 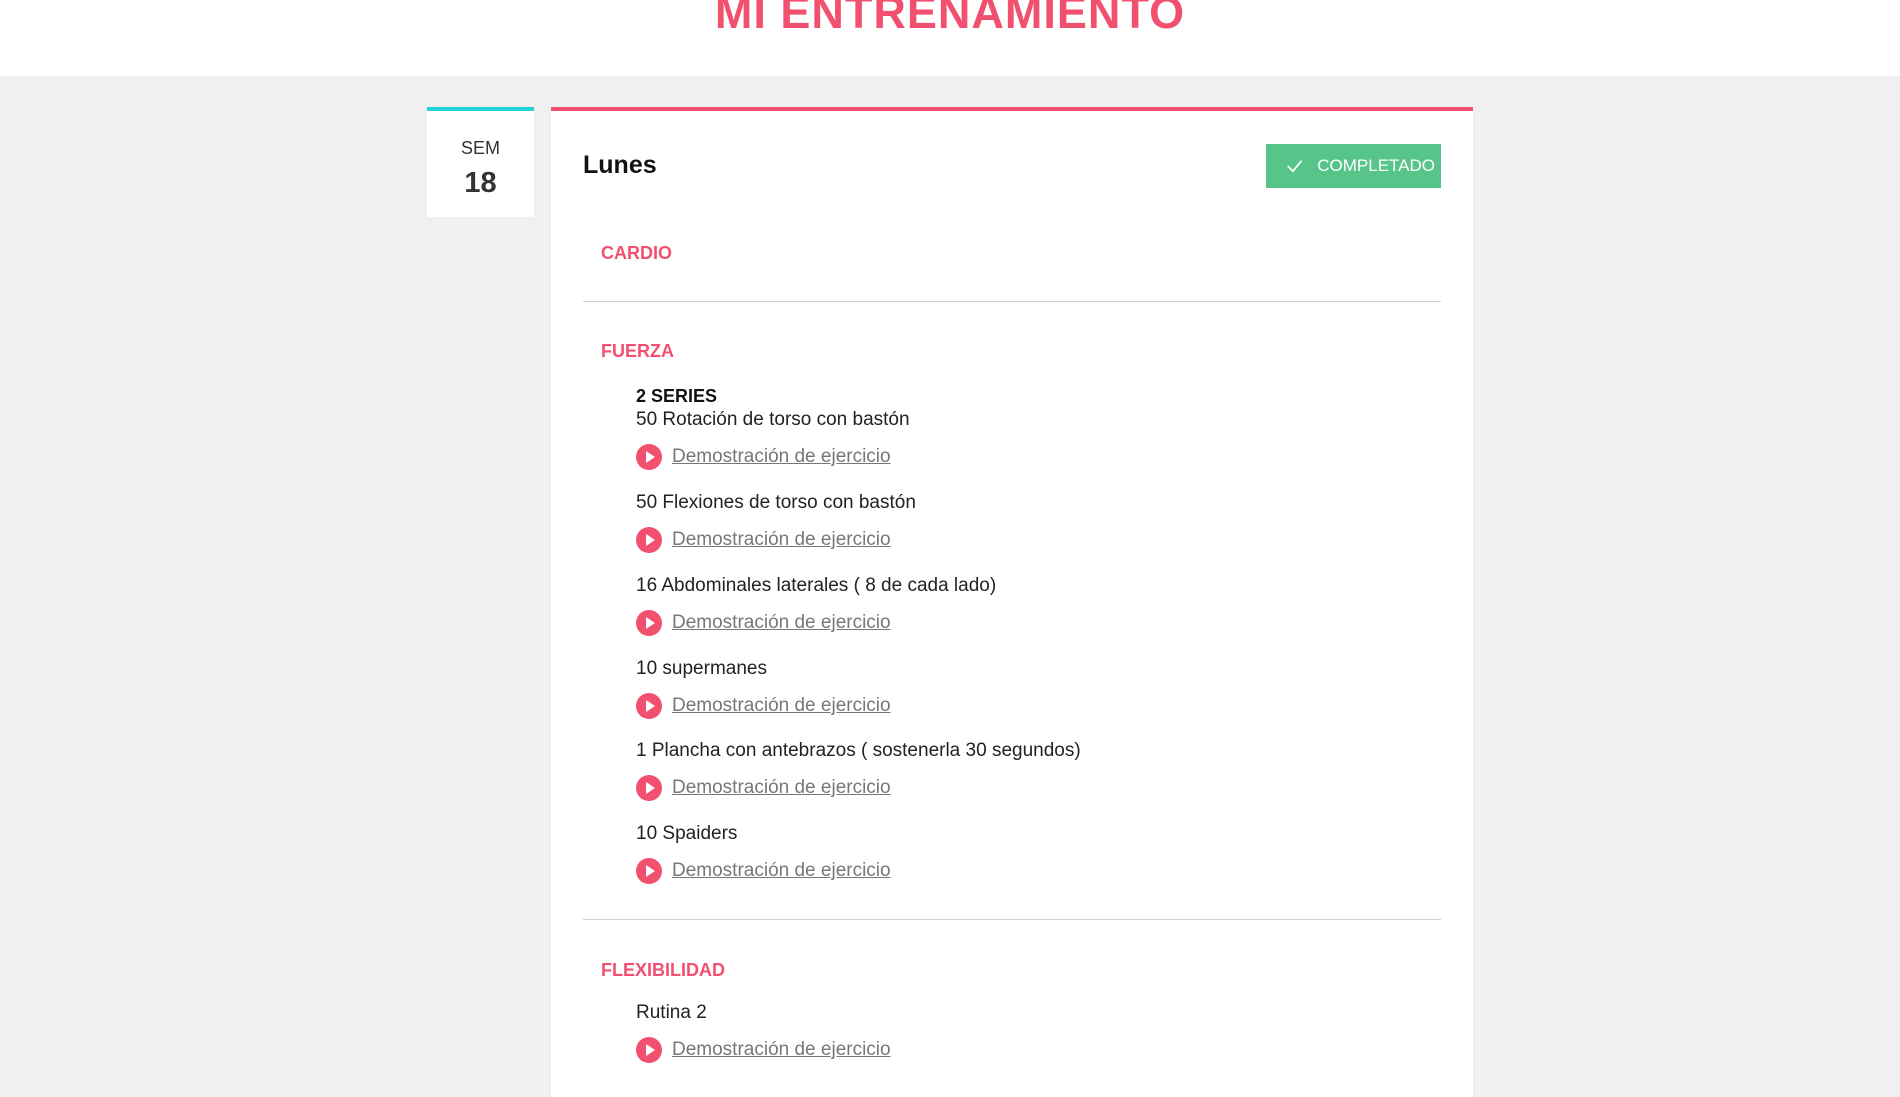 I want to click on exercise-item: Rutina 2 Demostración de ejercicio, so click(x=986, y=1032).